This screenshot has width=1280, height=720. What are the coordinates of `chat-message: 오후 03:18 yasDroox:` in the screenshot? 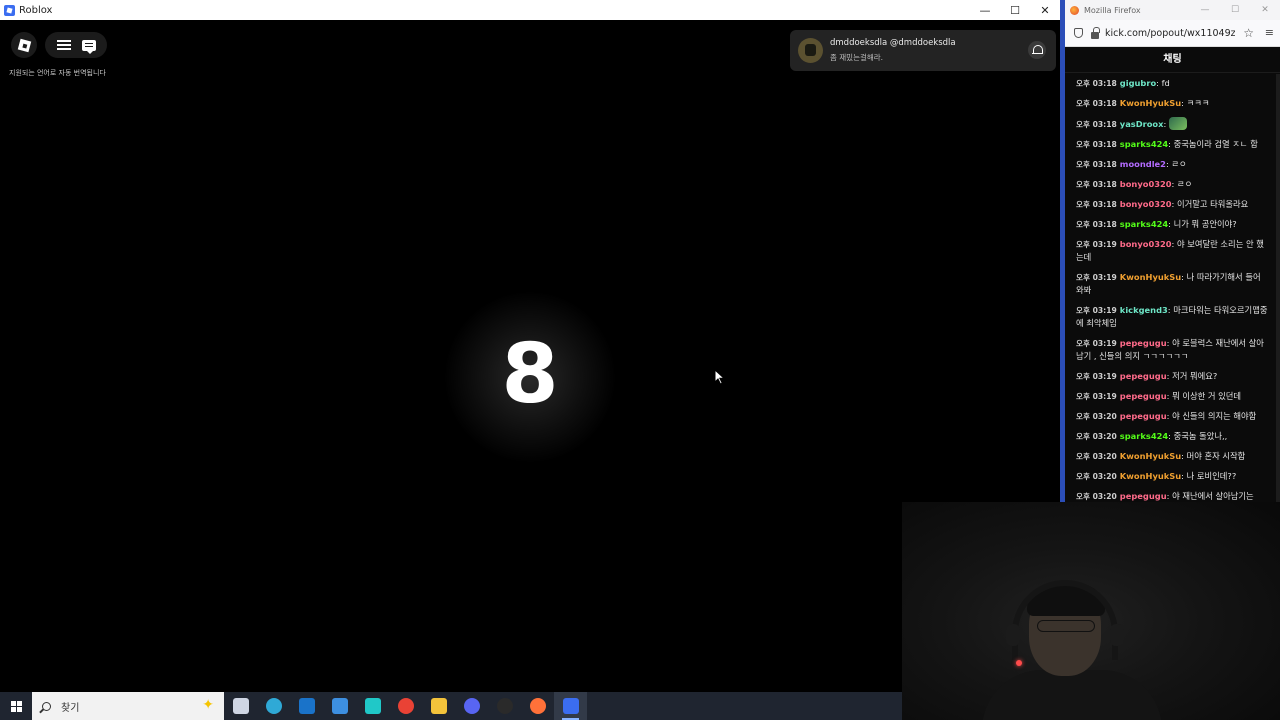 It's located at (1172, 124).